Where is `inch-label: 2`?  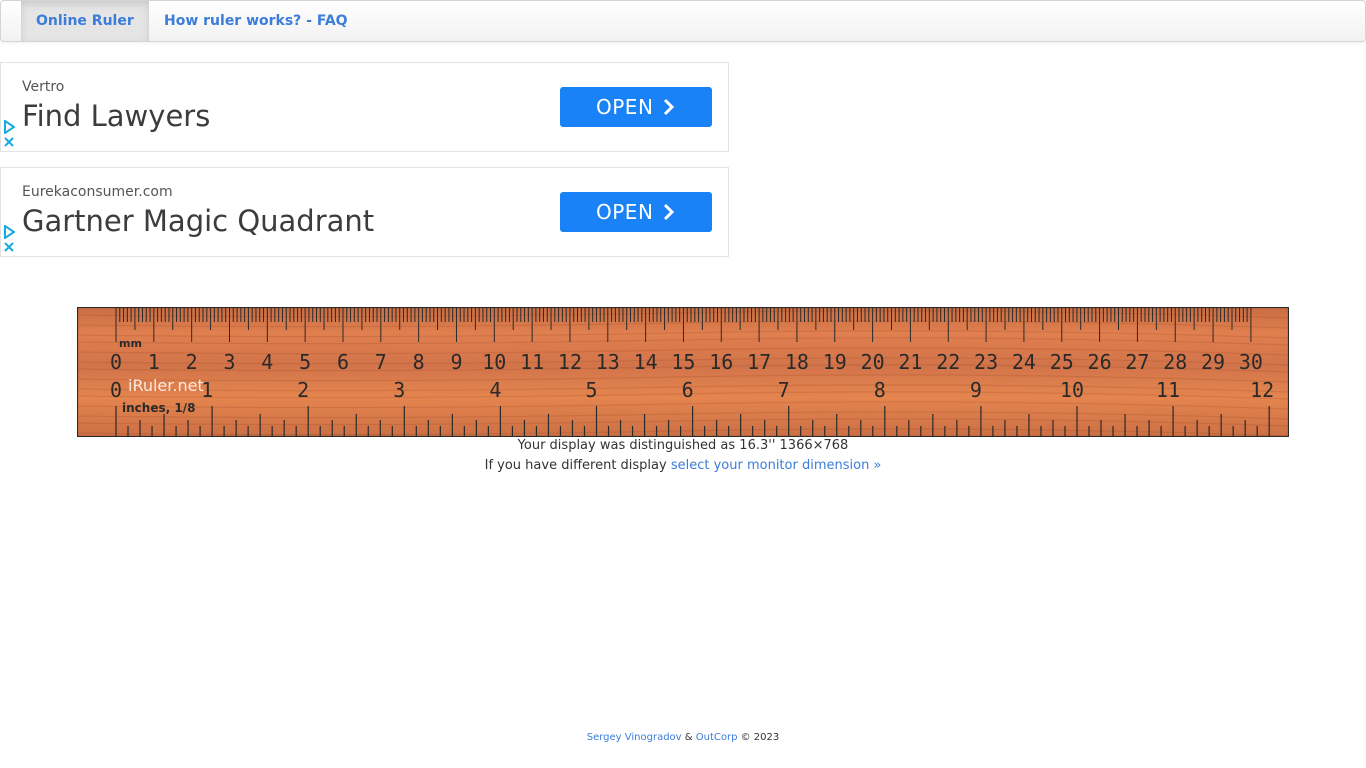
inch-label: 2 is located at coordinates (303, 390).